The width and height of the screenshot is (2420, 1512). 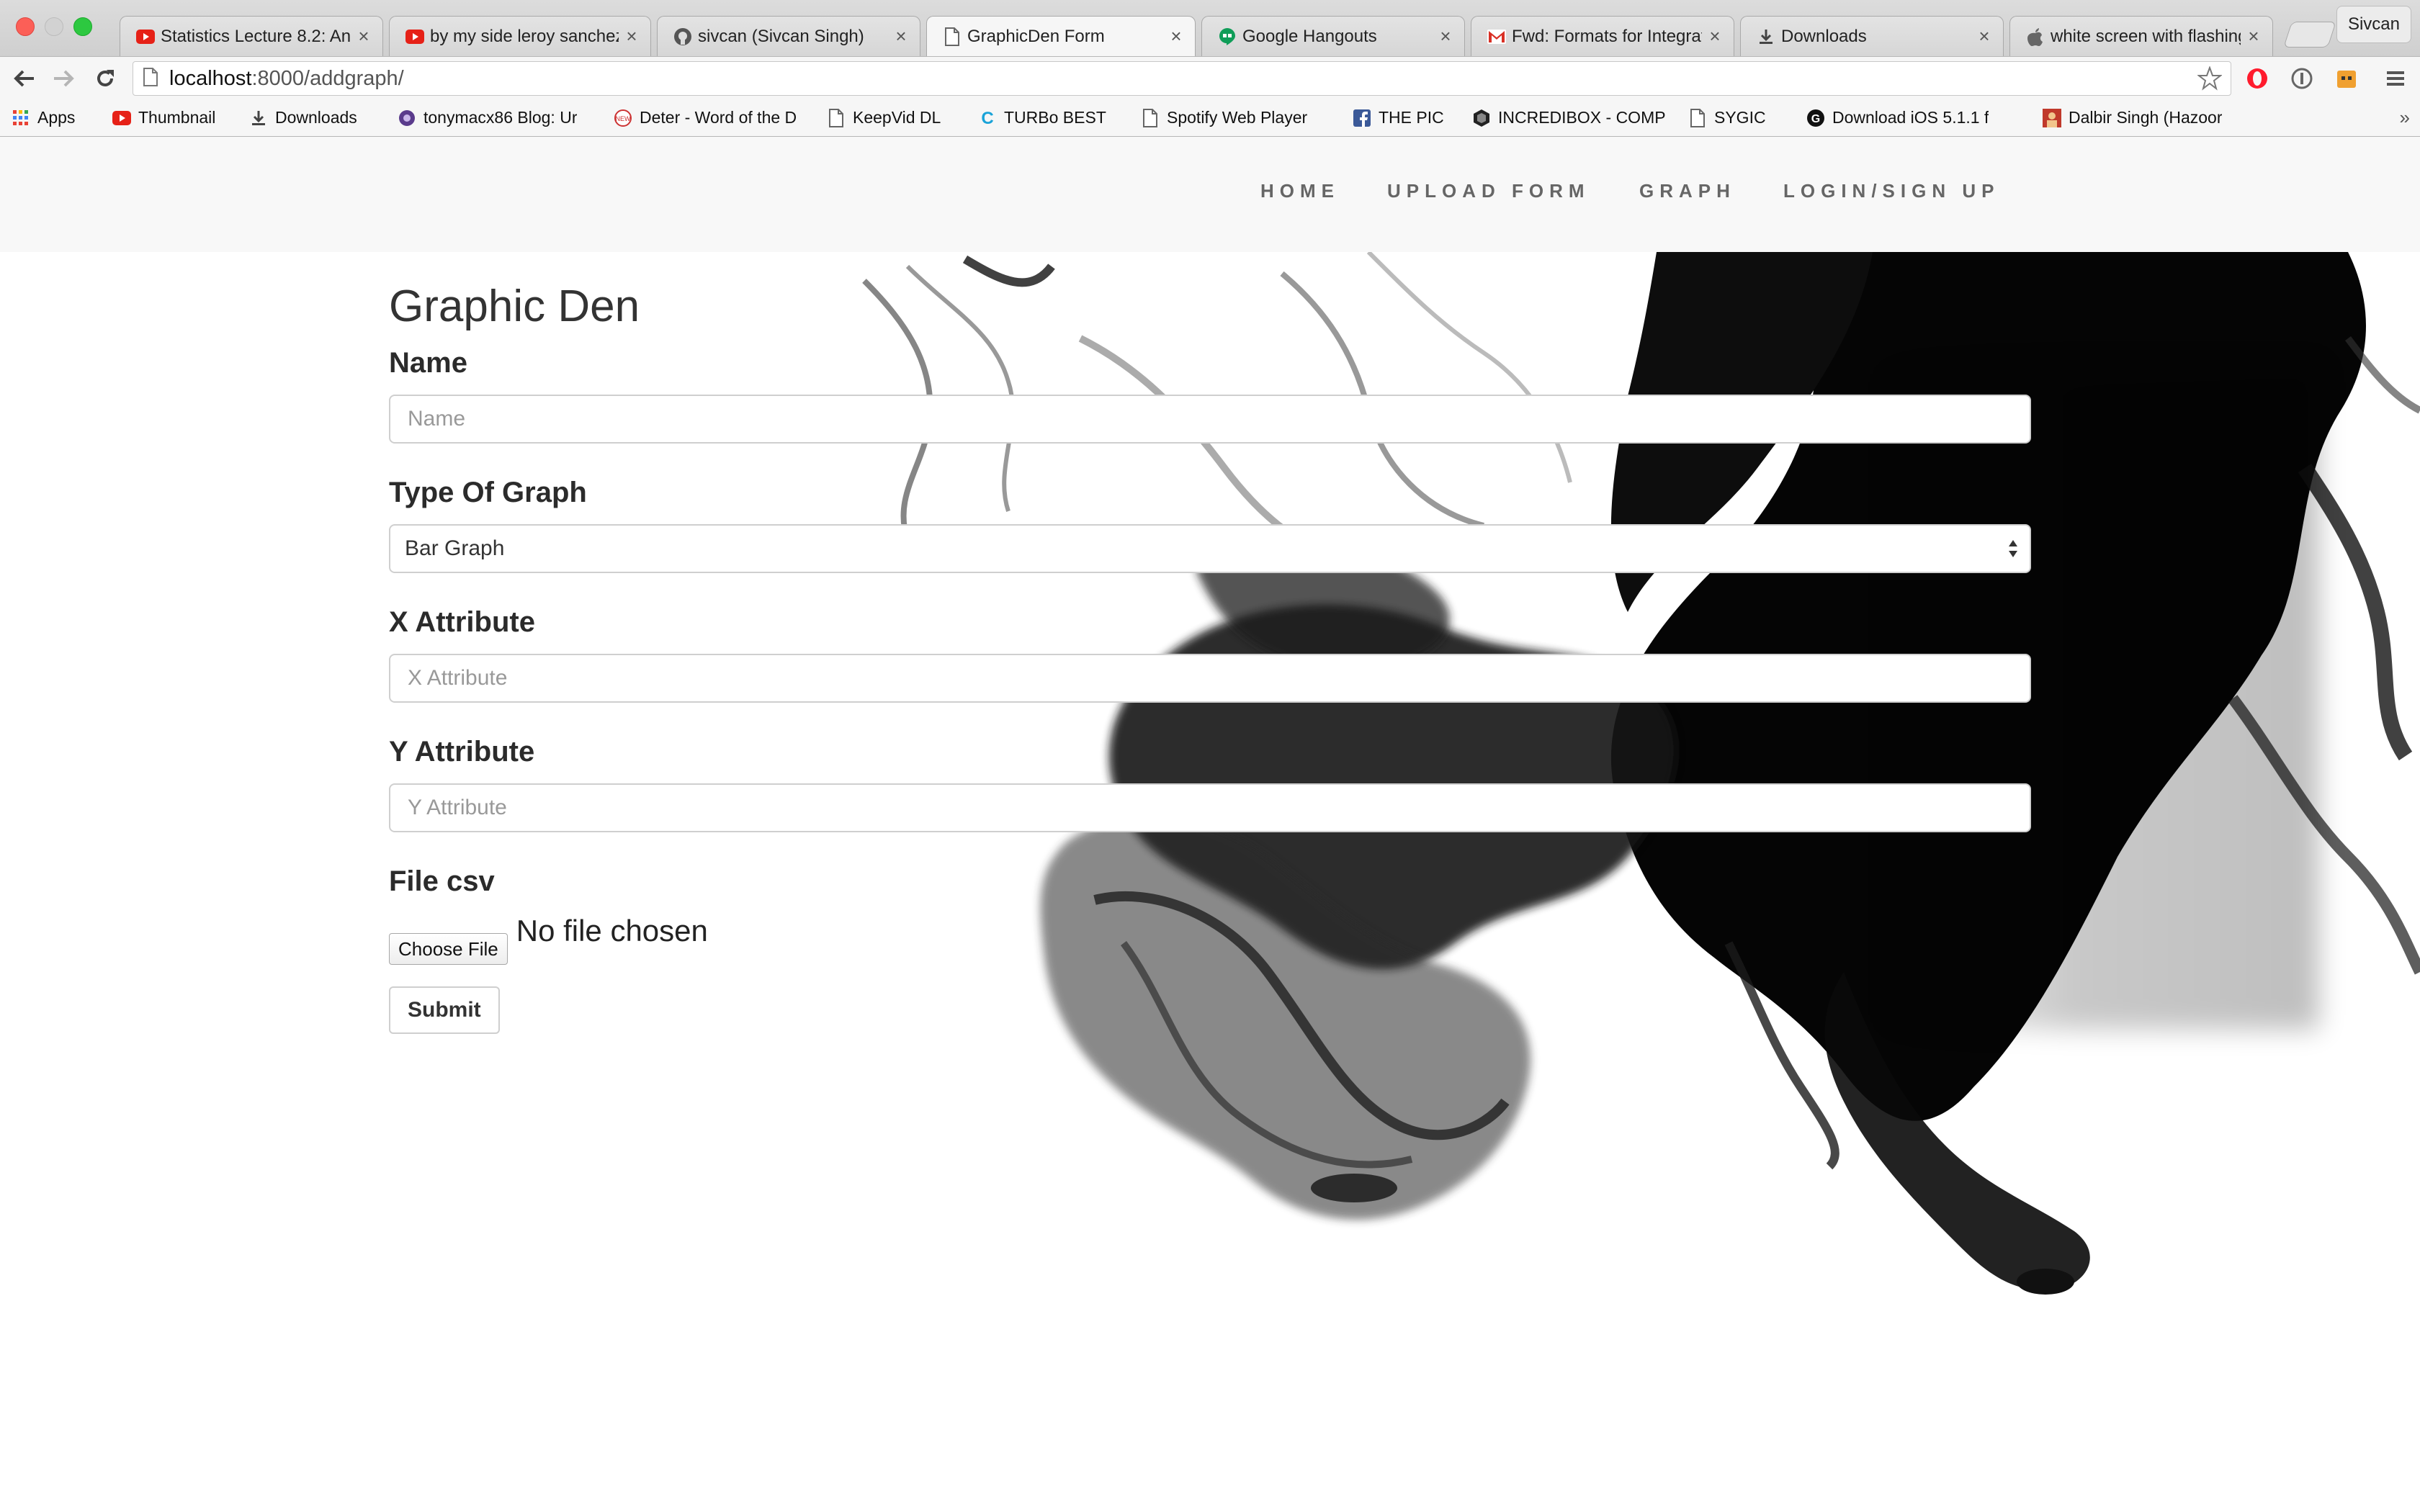 What do you see at coordinates (1362, 118) in the screenshot?
I see `facebook-icon` at bounding box center [1362, 118].